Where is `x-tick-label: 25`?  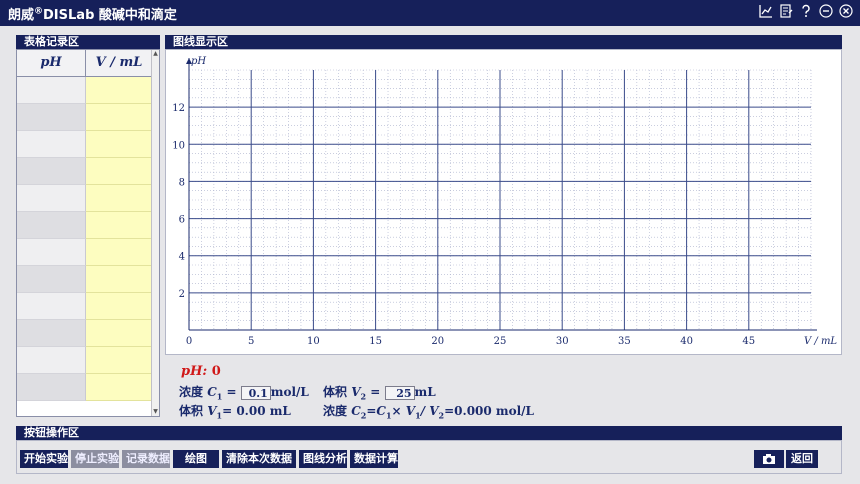 x-tick-label: 25 is located at coordinates (500, 341).